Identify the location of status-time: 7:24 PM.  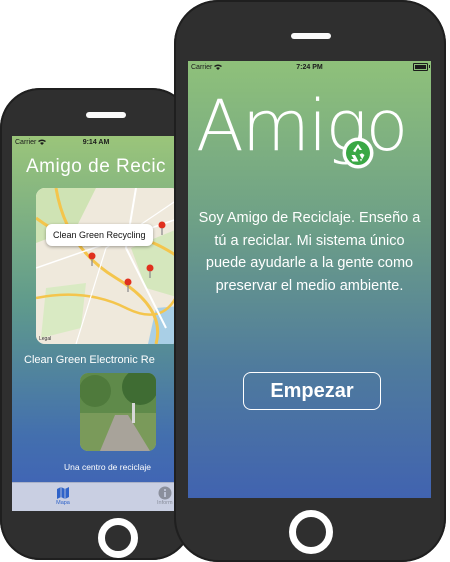
(309, 67).